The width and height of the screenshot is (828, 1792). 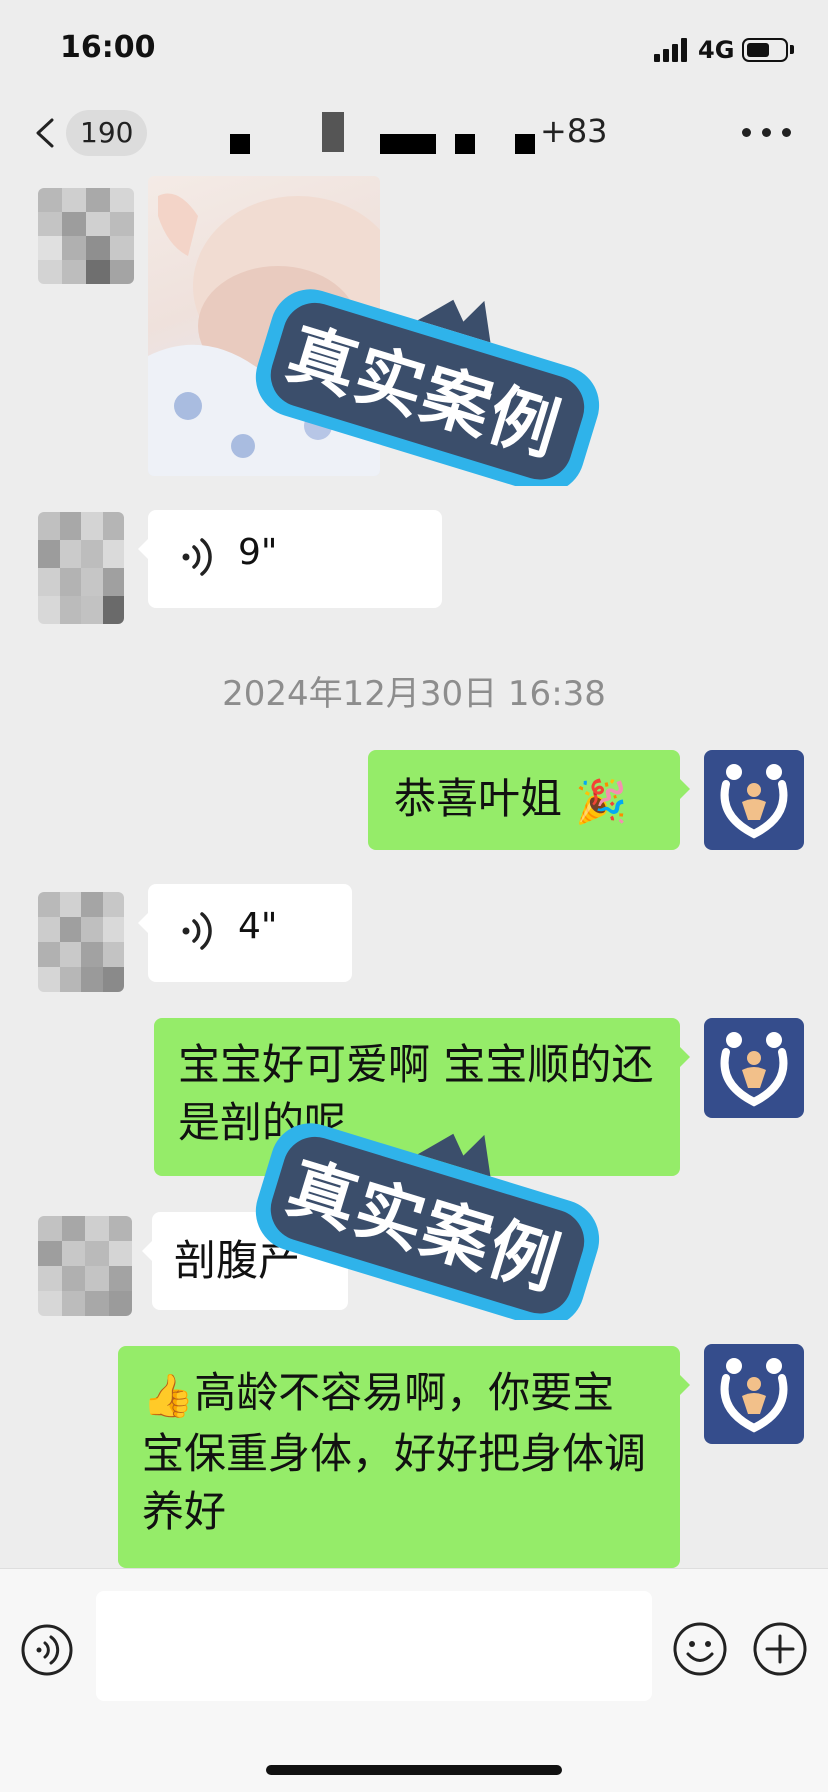 I want to click on back-button: 190, so click(x=88, y=133).